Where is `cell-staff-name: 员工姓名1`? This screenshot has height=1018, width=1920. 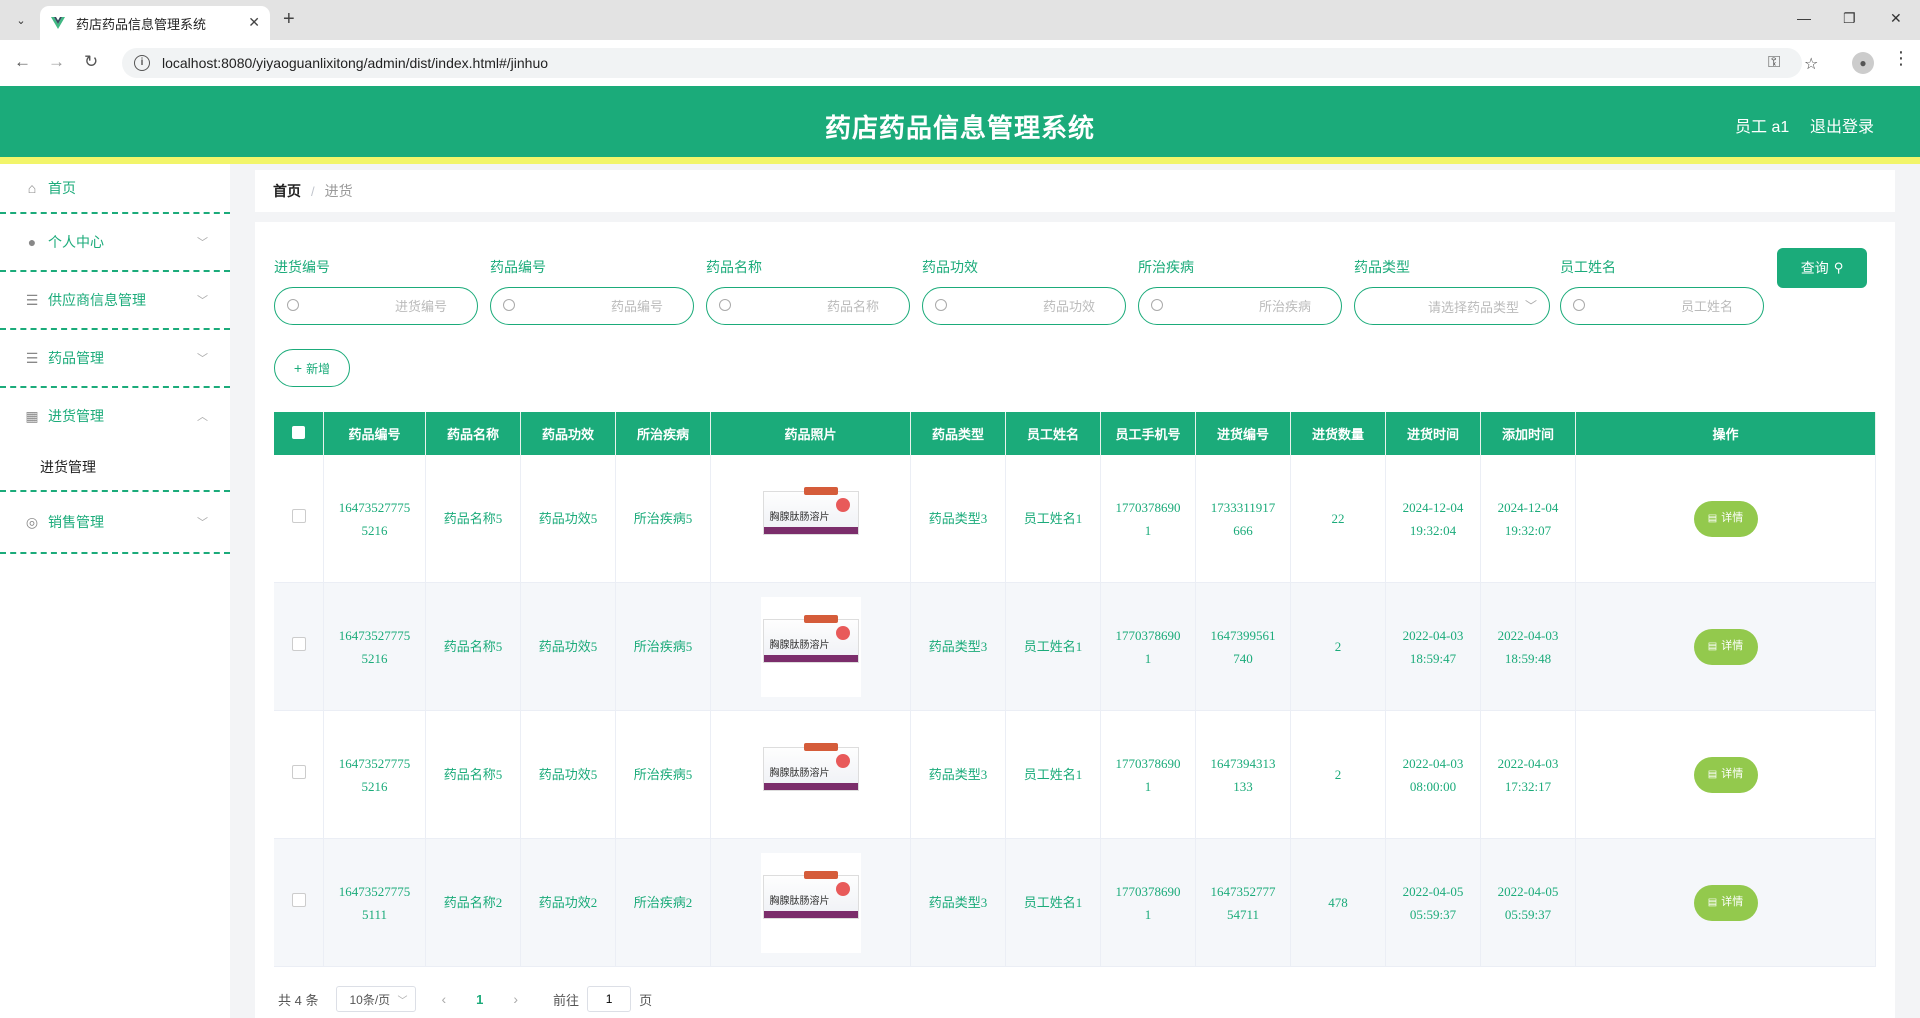
cell-staff-name: 员工姓名1 is located at coordinates (1053, 646).